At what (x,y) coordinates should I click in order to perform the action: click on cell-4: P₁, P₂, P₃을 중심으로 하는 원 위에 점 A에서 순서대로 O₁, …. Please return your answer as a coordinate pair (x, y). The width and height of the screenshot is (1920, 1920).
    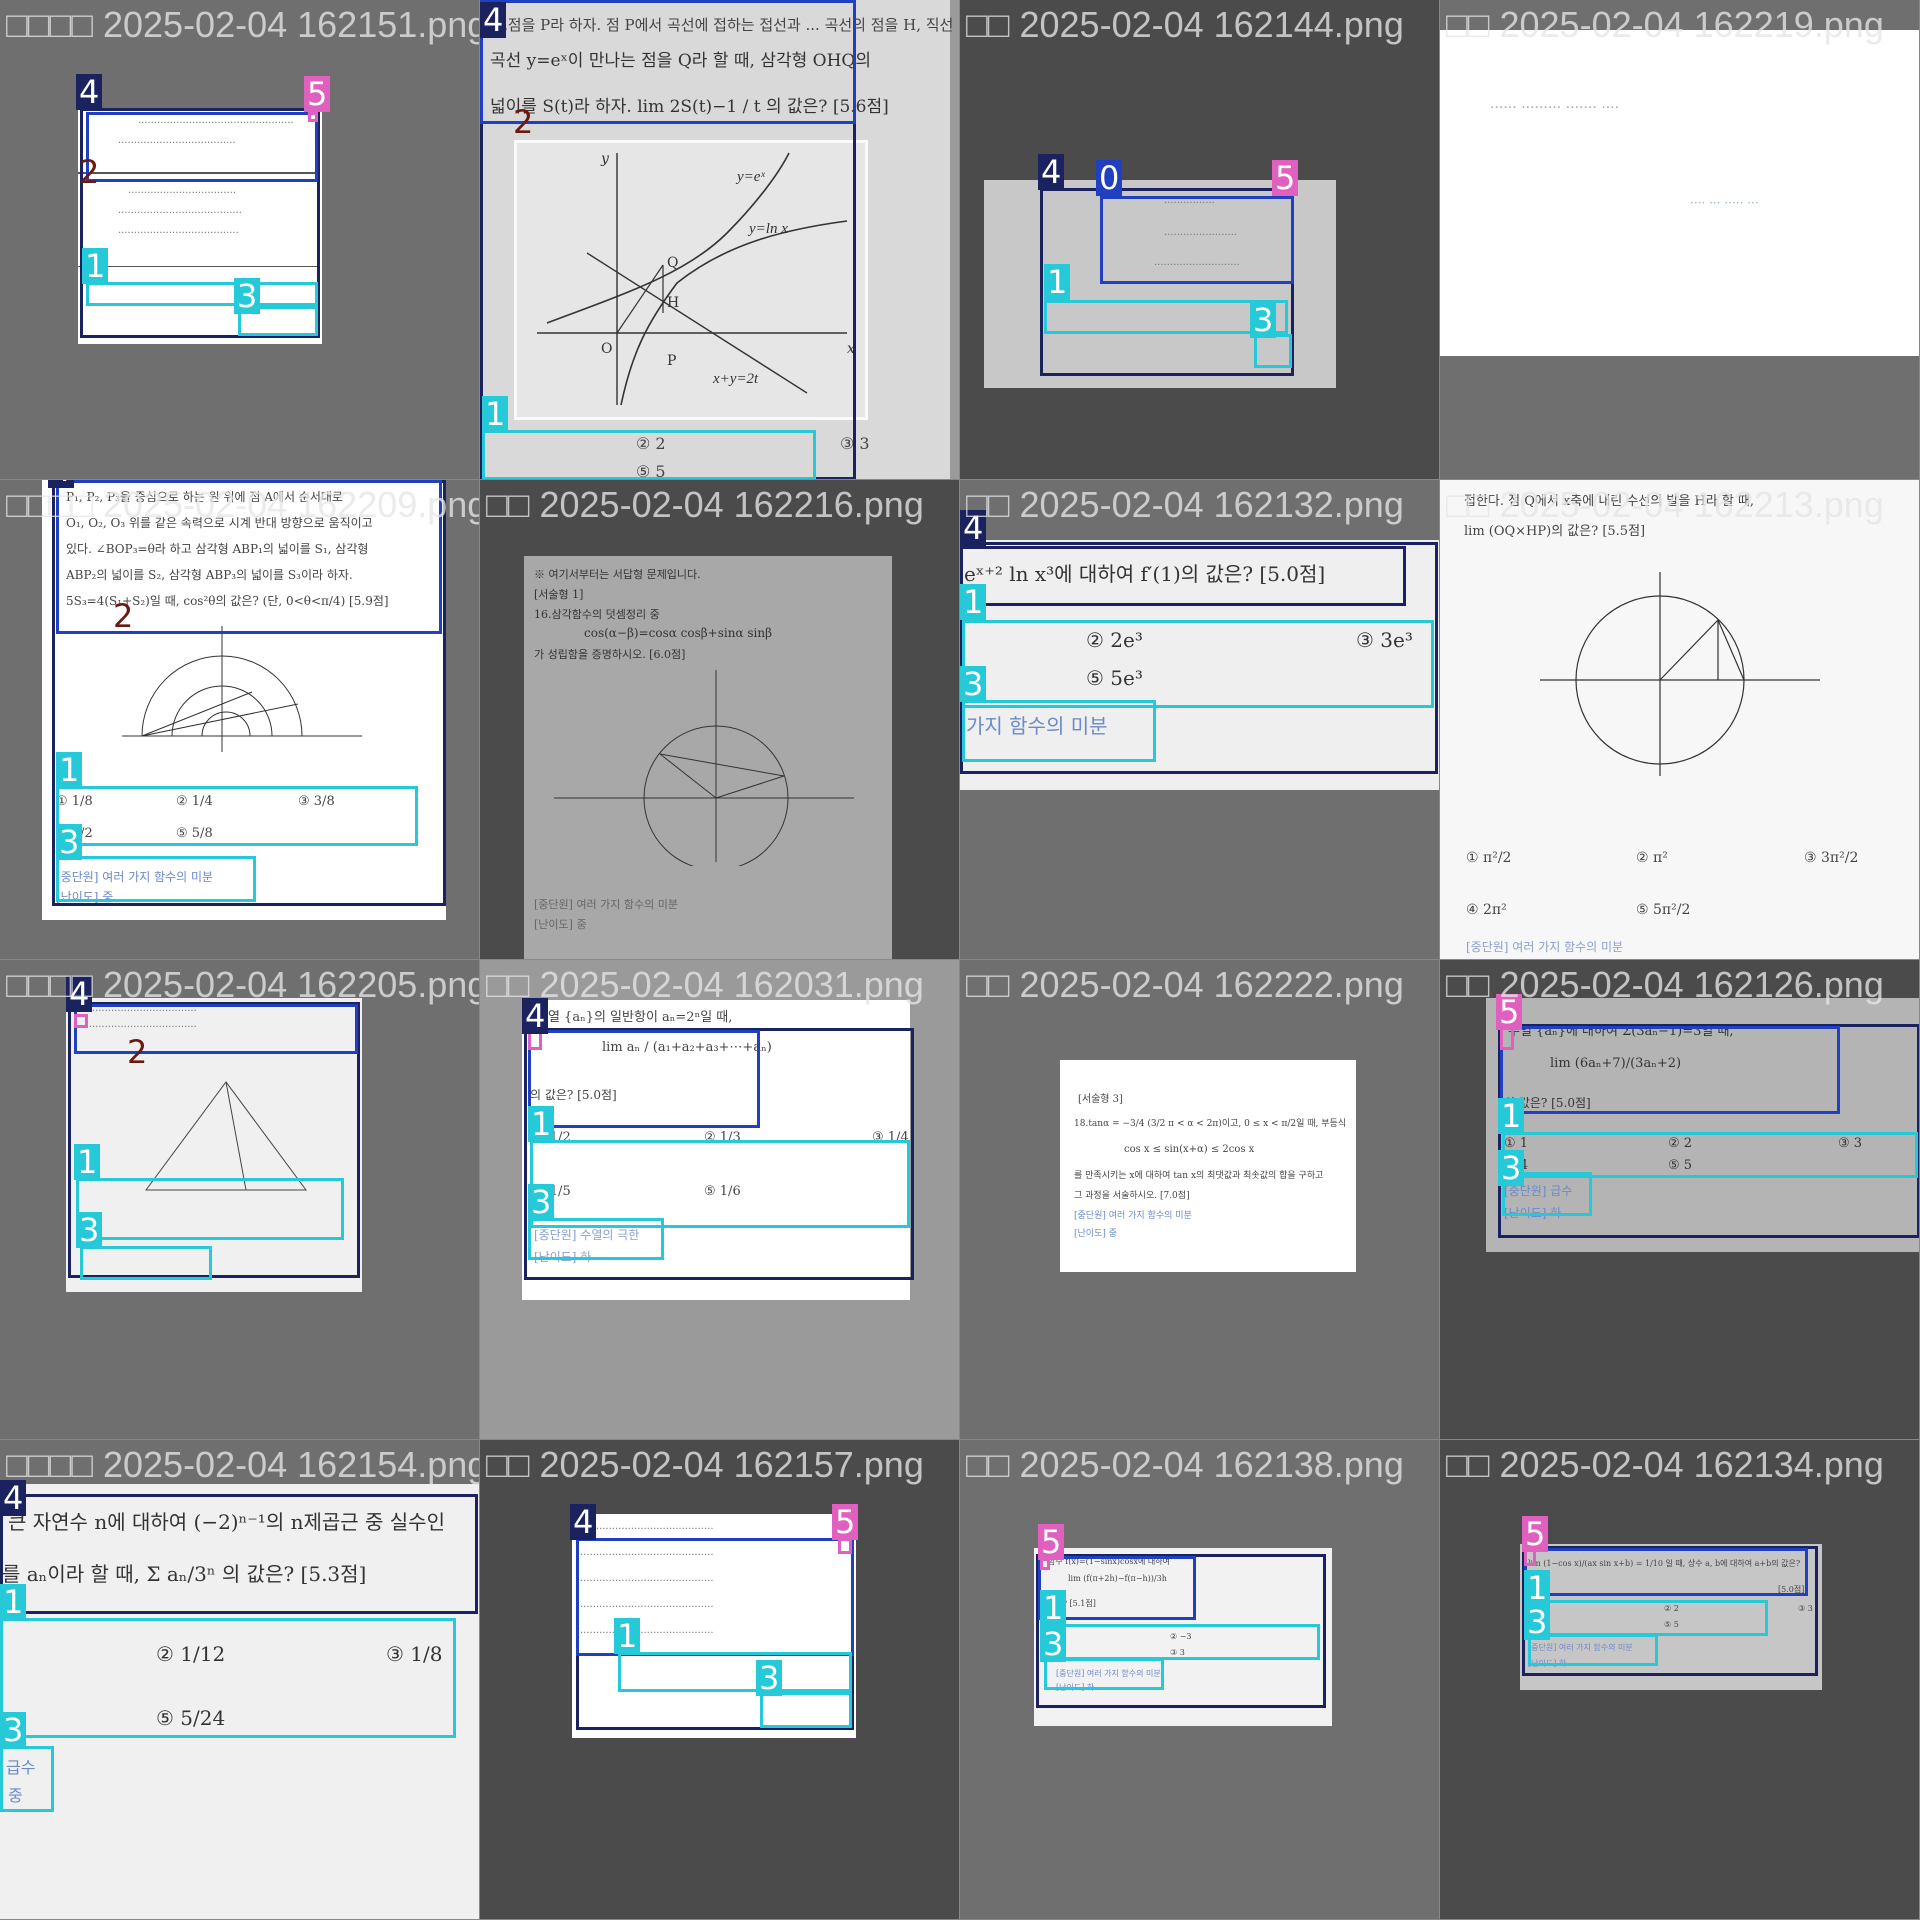
    Looking at the image, I should click on (240, 720).